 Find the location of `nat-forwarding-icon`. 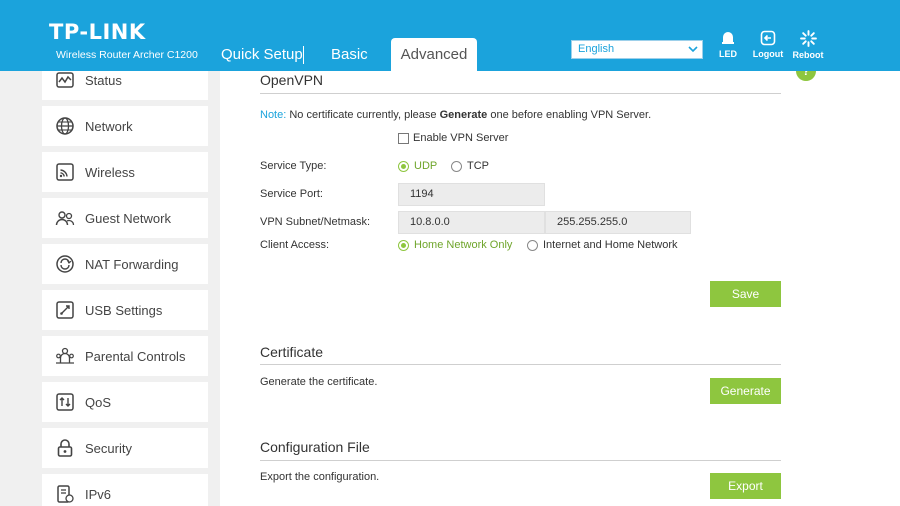

nat-forwarding-icon is located at coordinates (65, 264).